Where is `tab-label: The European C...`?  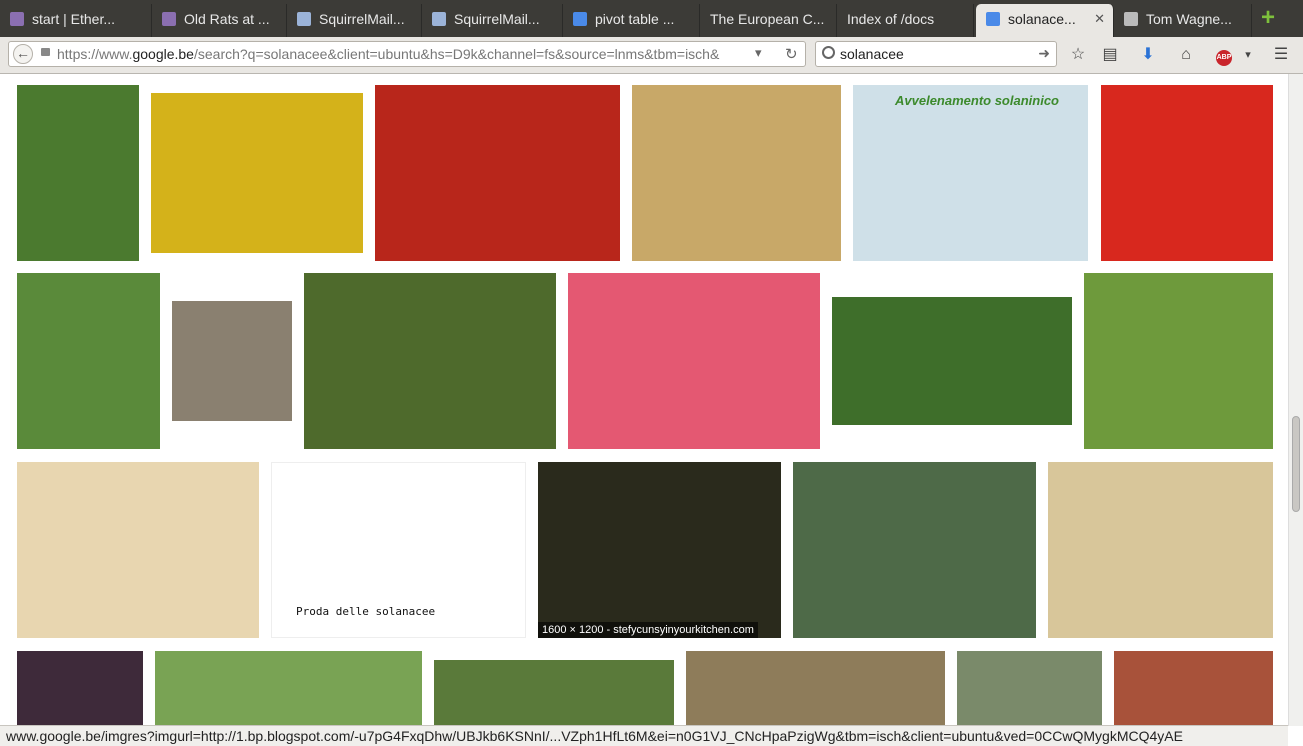 tab-label: The European C... is located at coordinates (767, 19).